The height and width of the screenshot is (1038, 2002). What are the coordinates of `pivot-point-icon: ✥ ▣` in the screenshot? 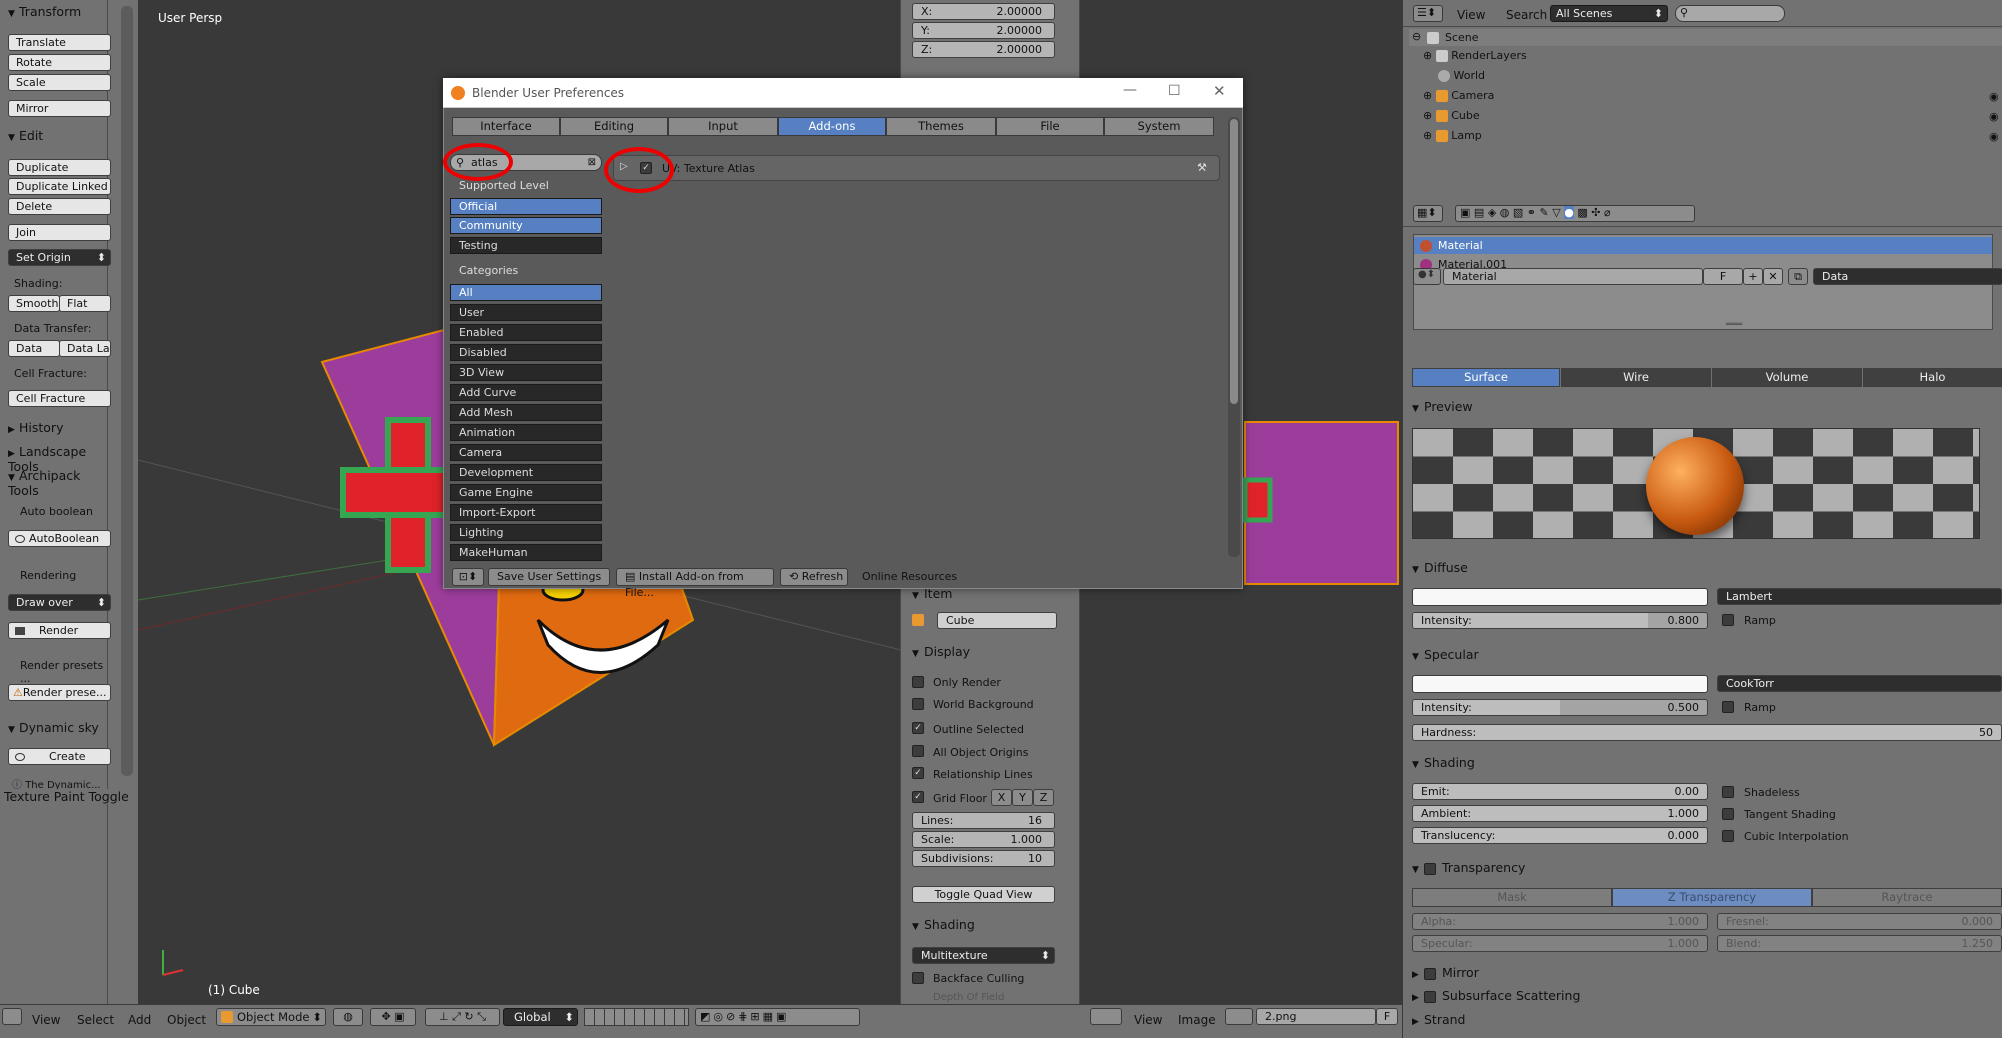 It's located at (393, 1017).